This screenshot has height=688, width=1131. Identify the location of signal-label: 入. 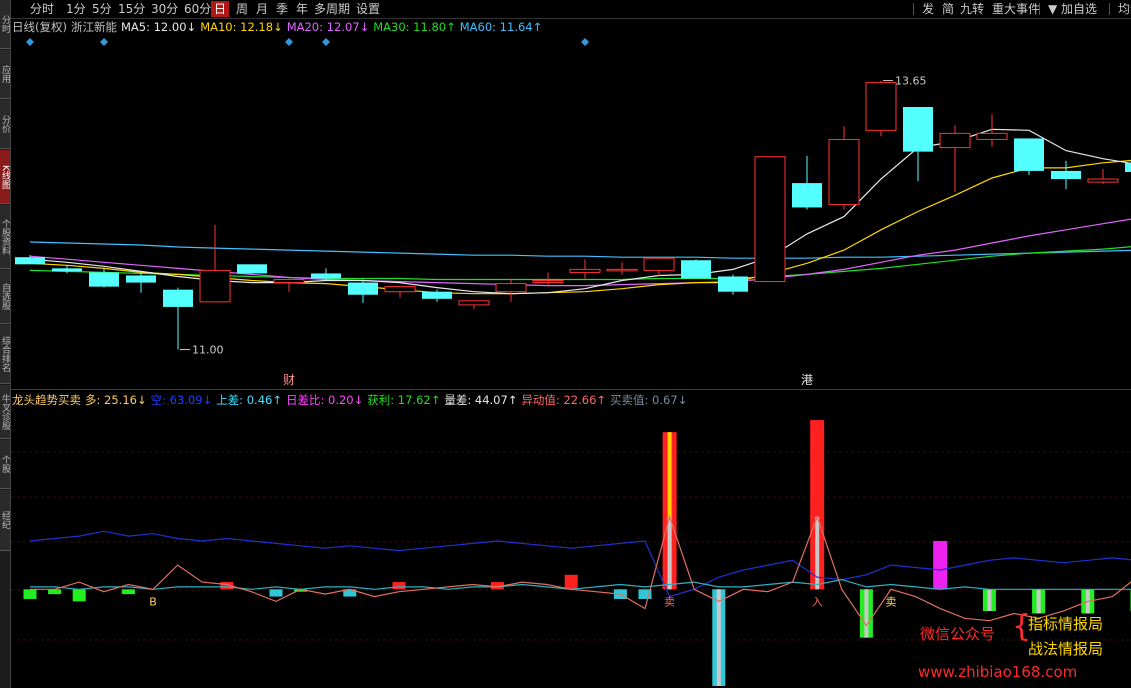
(817, 601).